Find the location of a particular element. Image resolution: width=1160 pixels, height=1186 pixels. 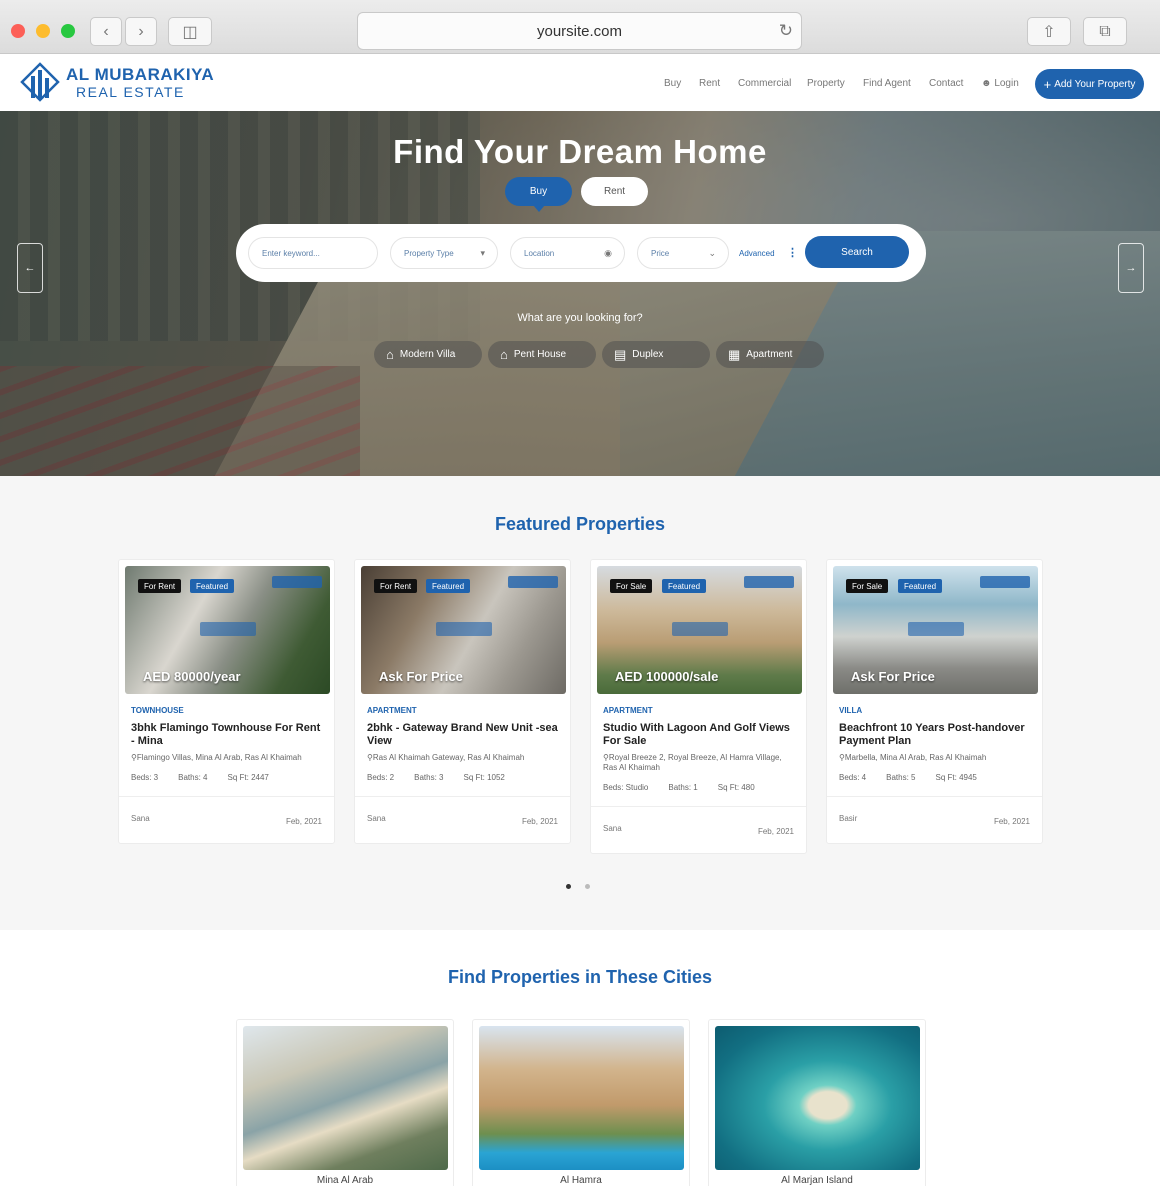

nav-item-buy: Buy is located at coordinates (672, 83).